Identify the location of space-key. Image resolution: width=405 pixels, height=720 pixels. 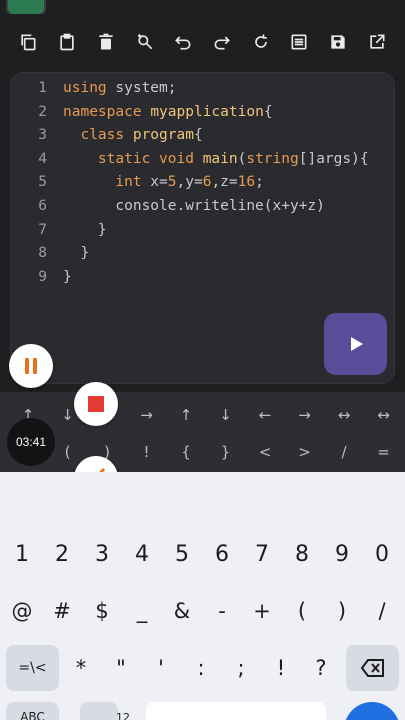
(236, 711).